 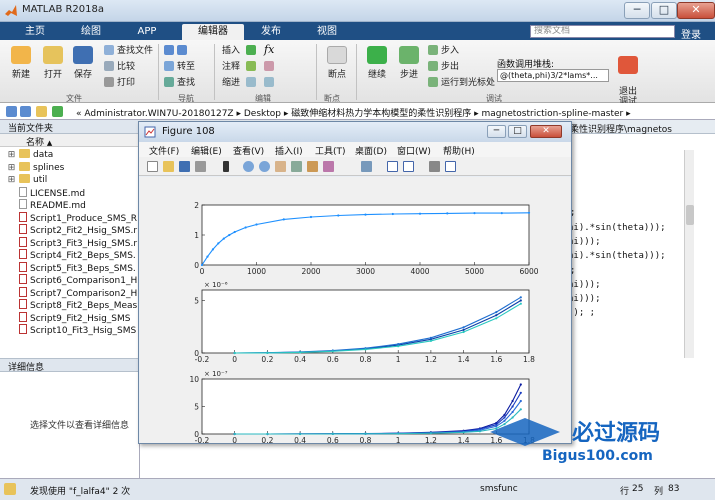 I want to click on breadcrumb-prefix: «, so click(x=79, y=114).